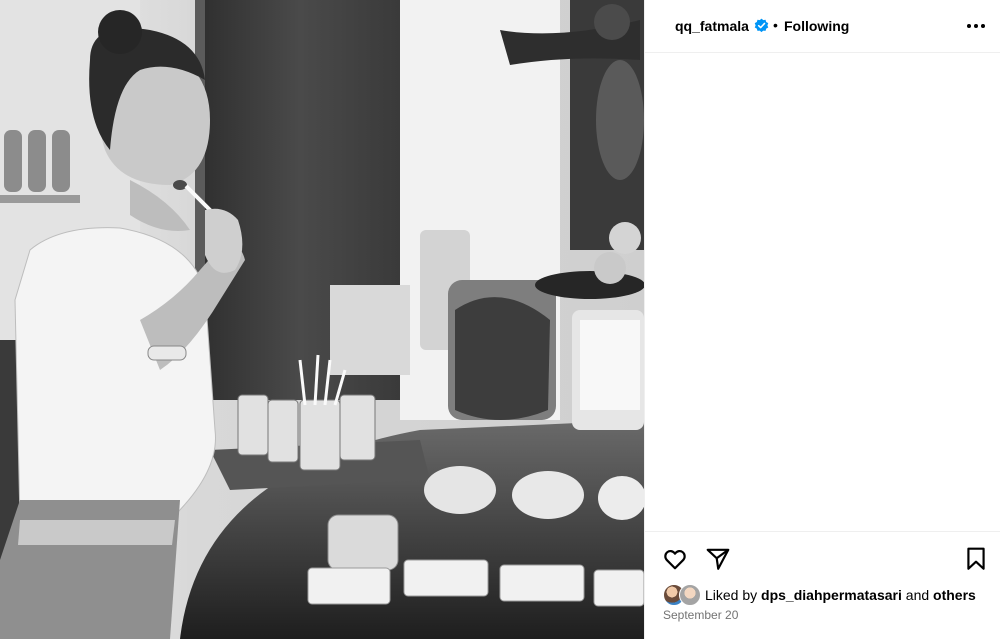  I want to click on following-button: Following, so click(816, 26).